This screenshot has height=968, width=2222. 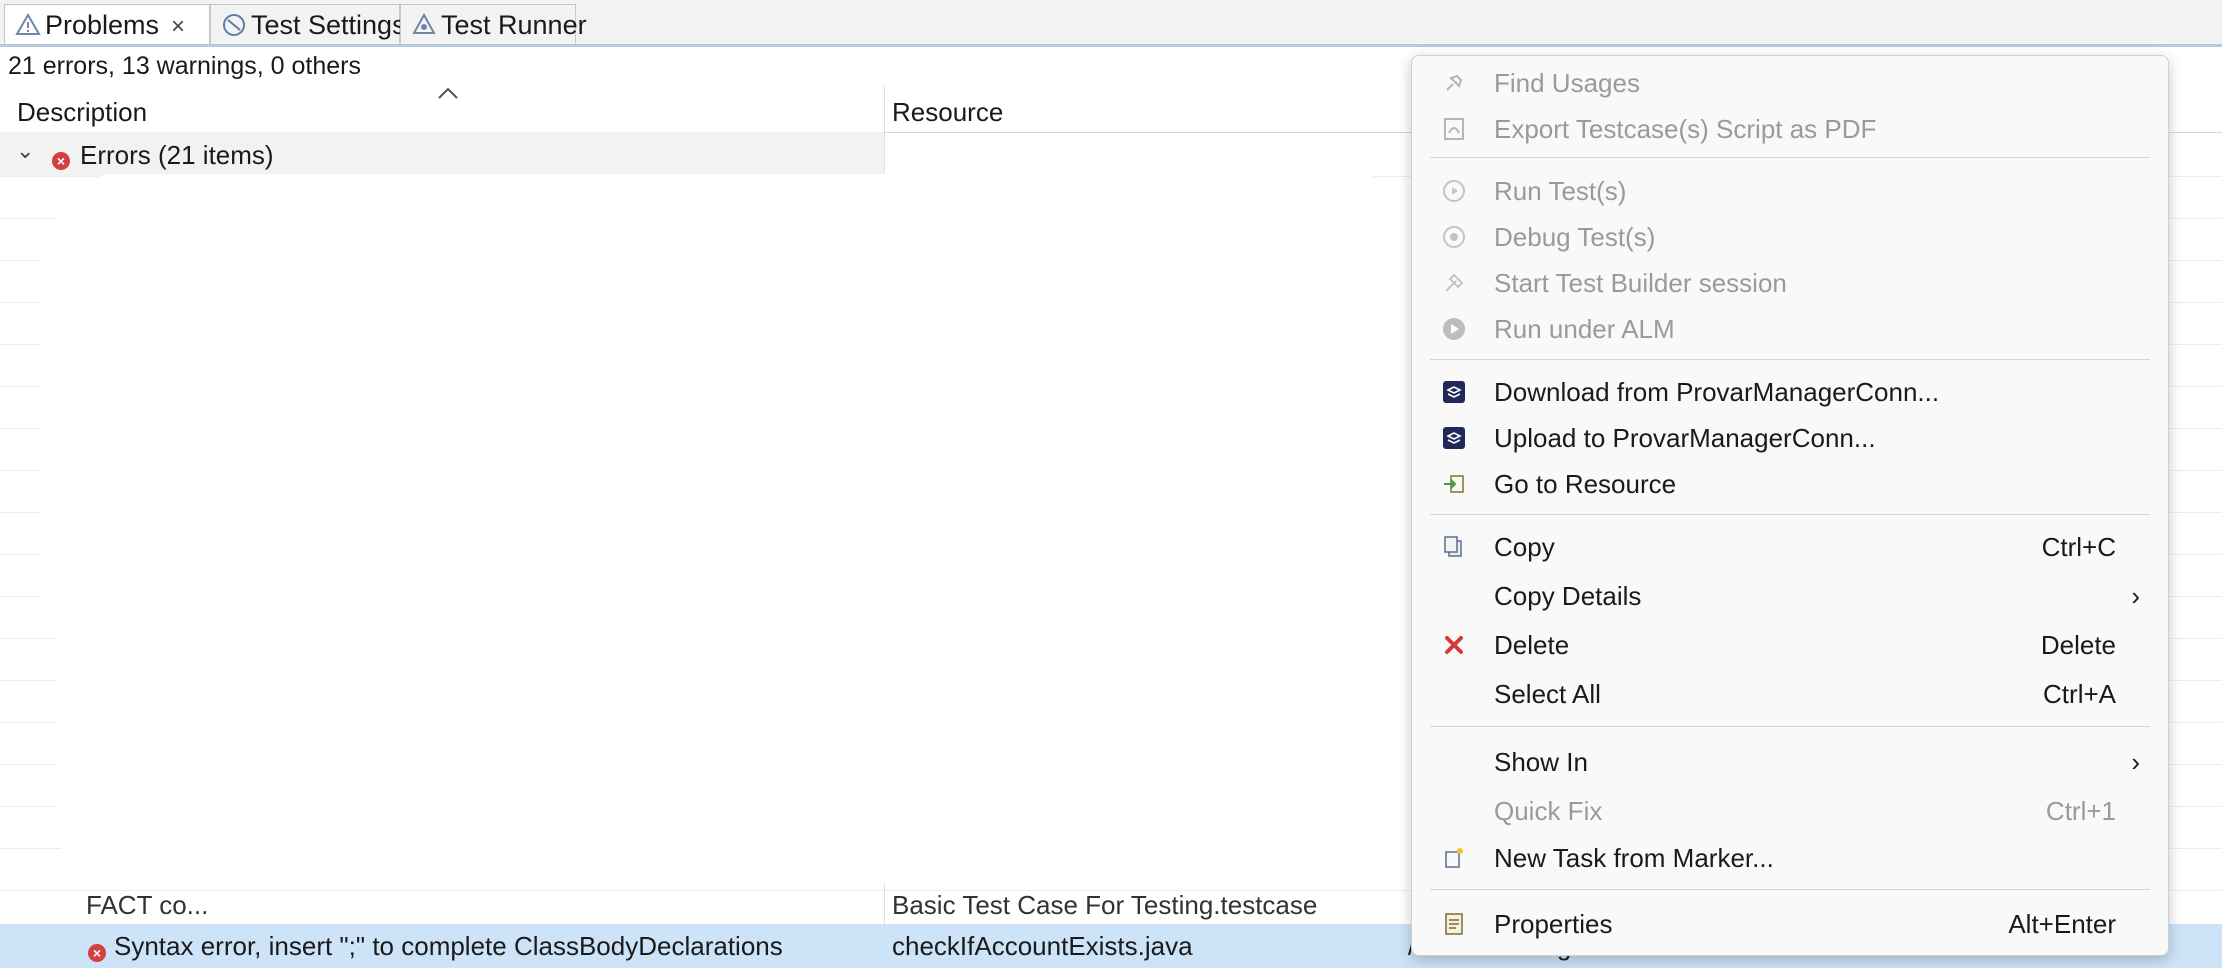 I want to click on menu-item-properties: Properties Alt+Enter, so click(x=1790, y=924).